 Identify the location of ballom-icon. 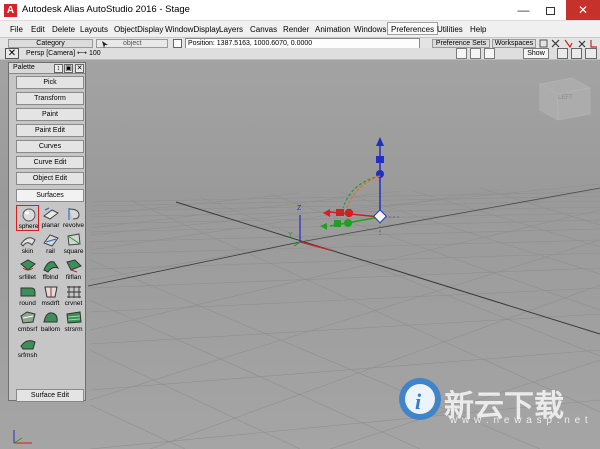
(50, 317).